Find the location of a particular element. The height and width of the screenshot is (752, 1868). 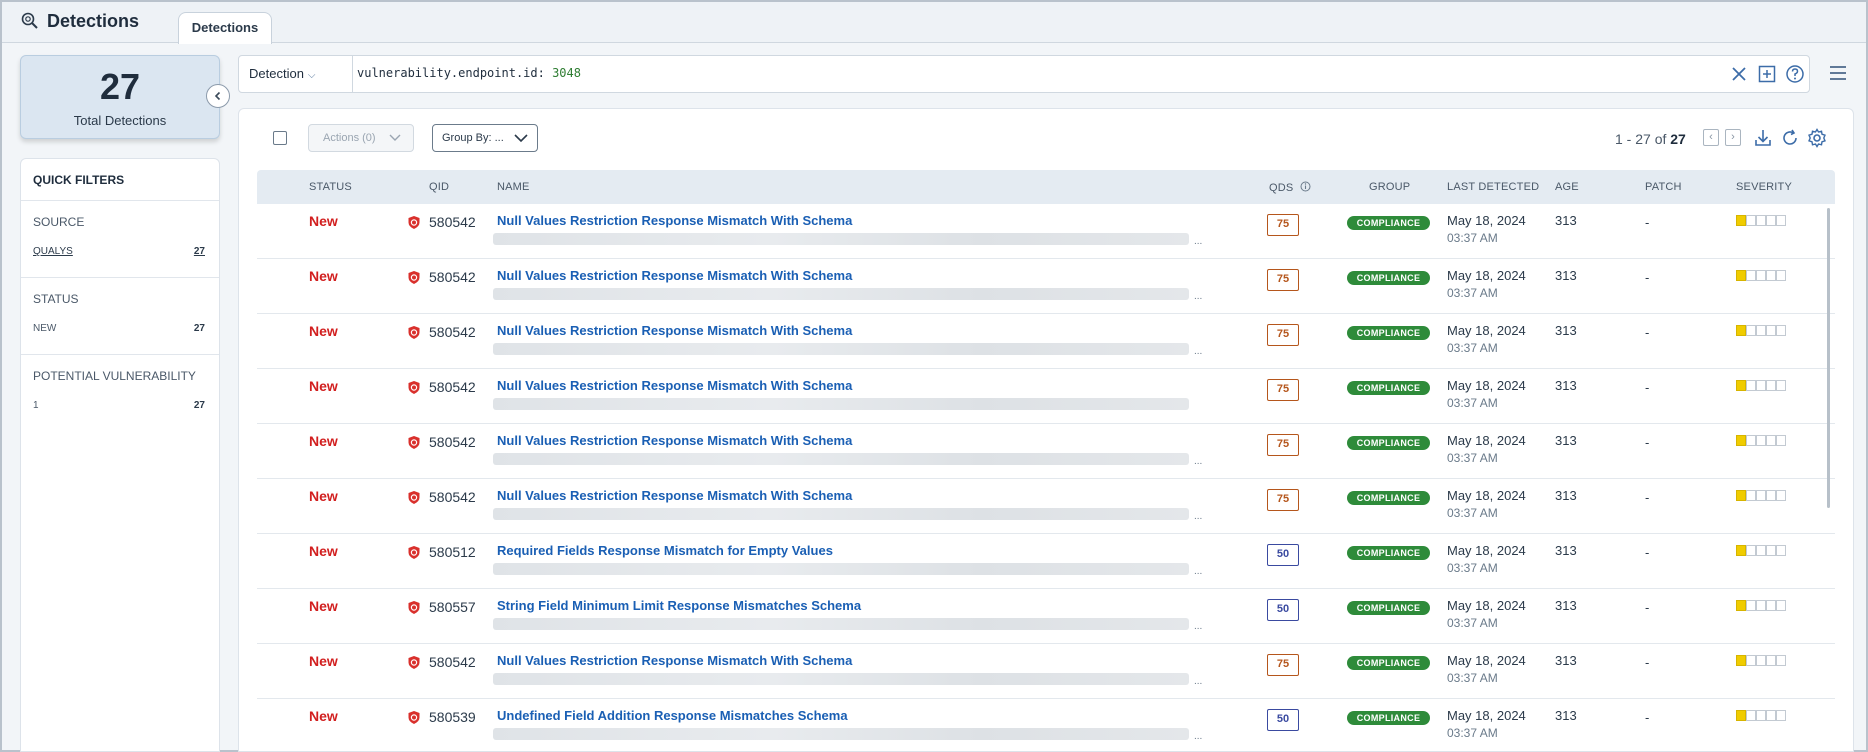

qds-badge: 50 is located at coordinates (1283, 720).